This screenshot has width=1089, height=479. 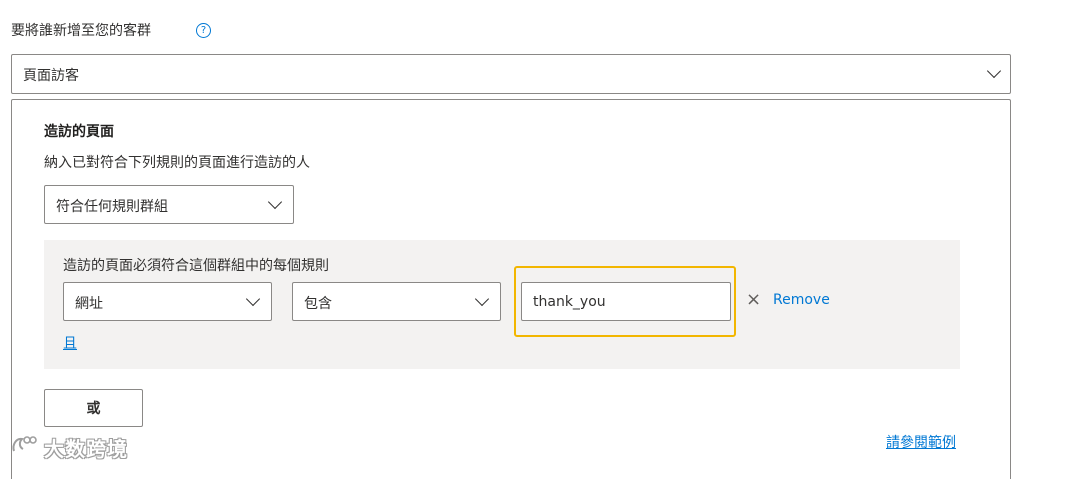 I want to click on rule-value-input, so click(x=626, y=301).